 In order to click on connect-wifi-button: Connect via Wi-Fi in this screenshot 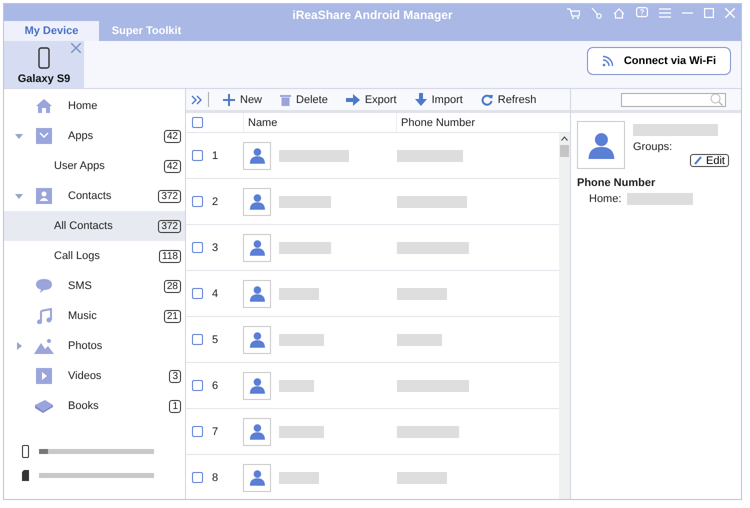, I will do `click(658, 61)`.